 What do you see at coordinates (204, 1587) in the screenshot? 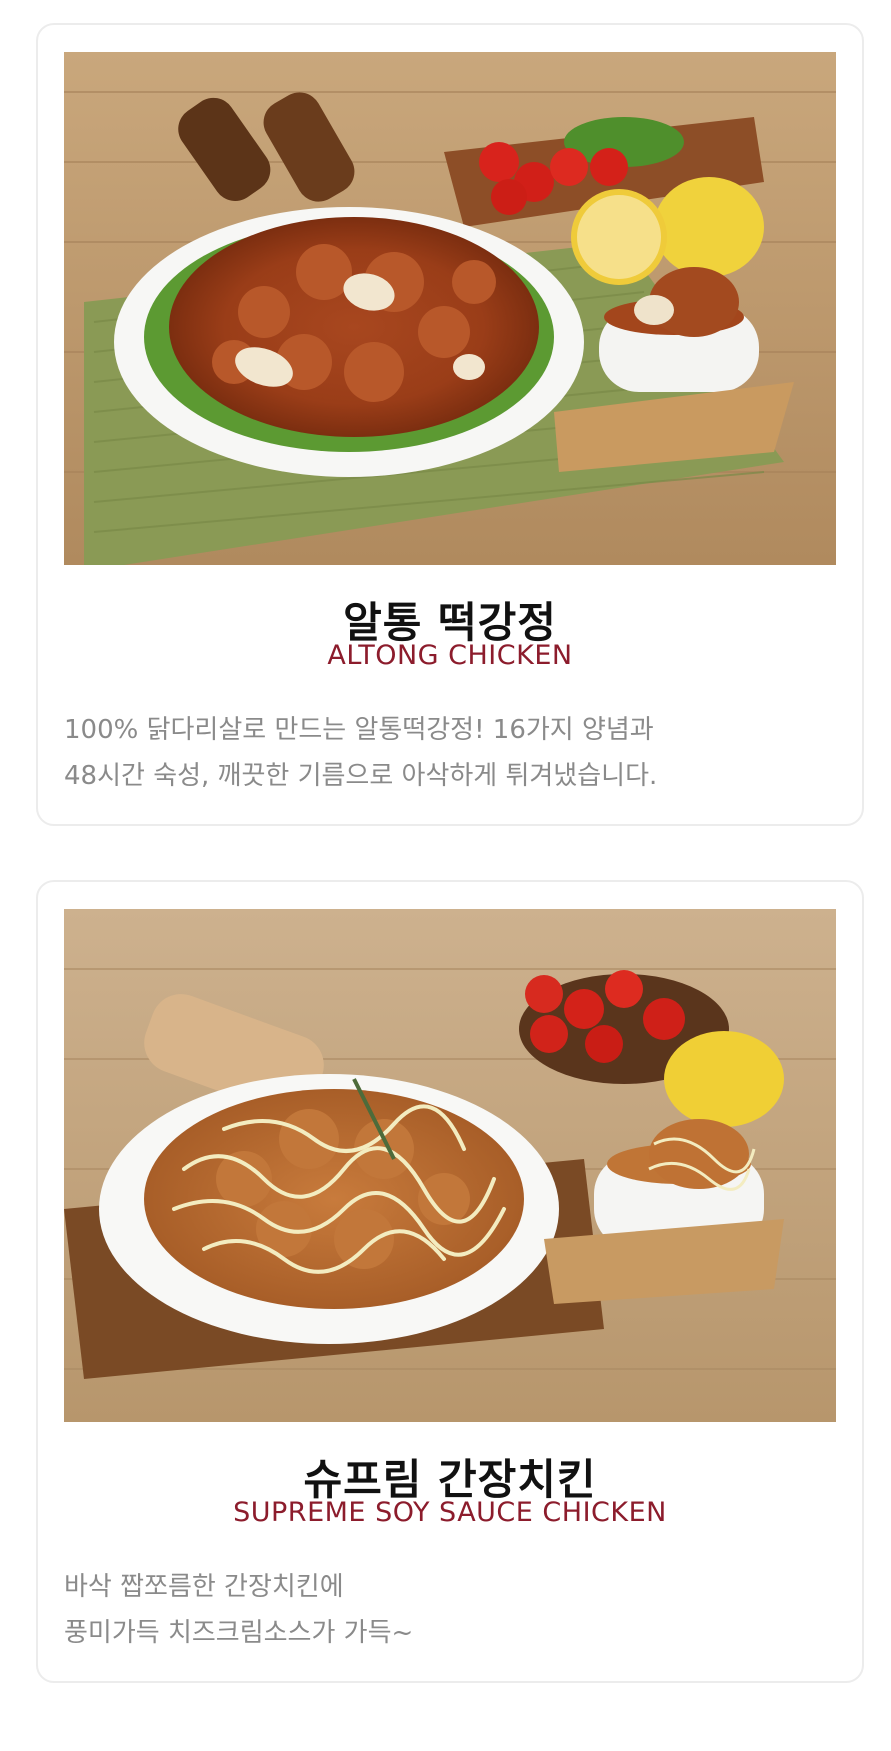
I see `description-line: 바삭 짭쪼름한 간장치킨에` at bounding box center [204, 1587].